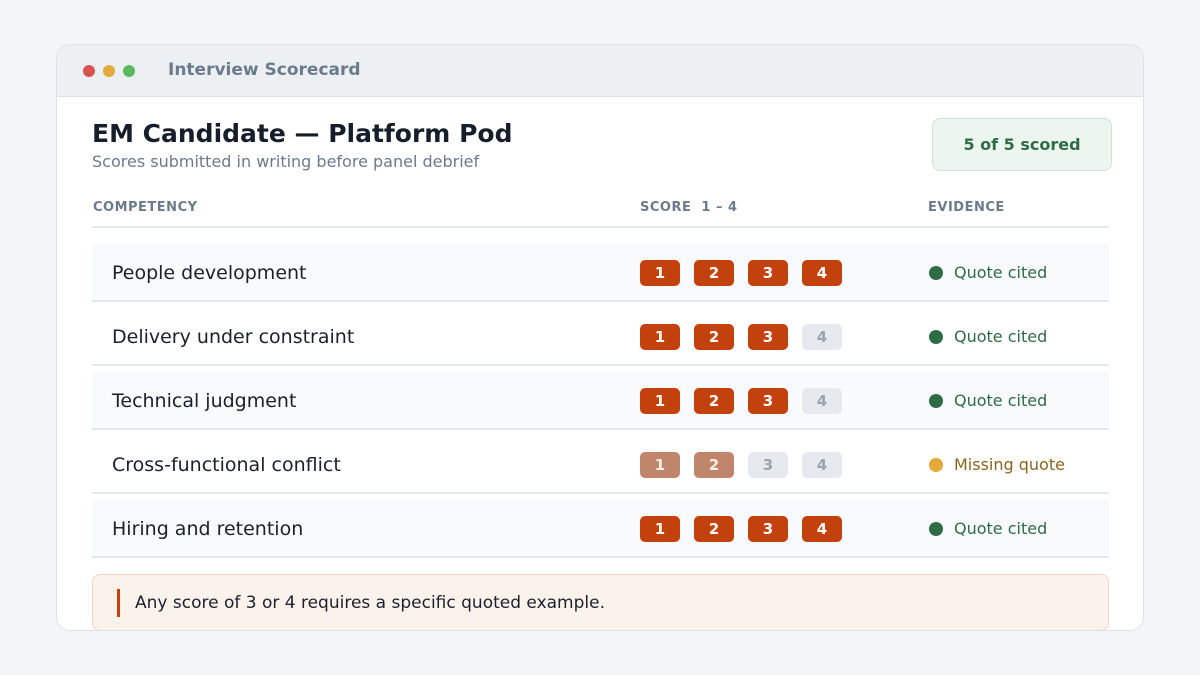 The height and width of the screenshot is (675, 1200). I want to click on window-titlebar: Interview Scorecard, so click(600, 71).